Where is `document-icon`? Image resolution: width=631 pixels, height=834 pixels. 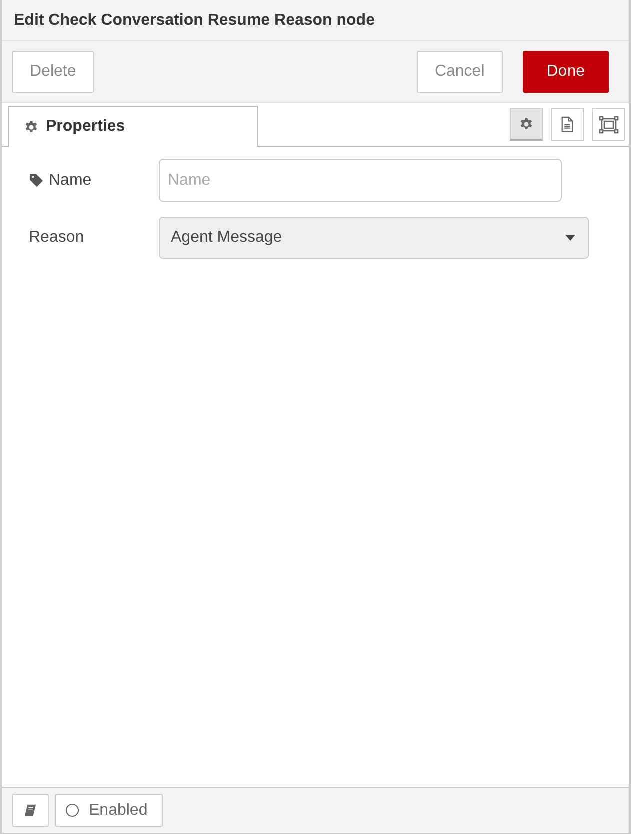 document-icon is located at coordinates (567, 124).